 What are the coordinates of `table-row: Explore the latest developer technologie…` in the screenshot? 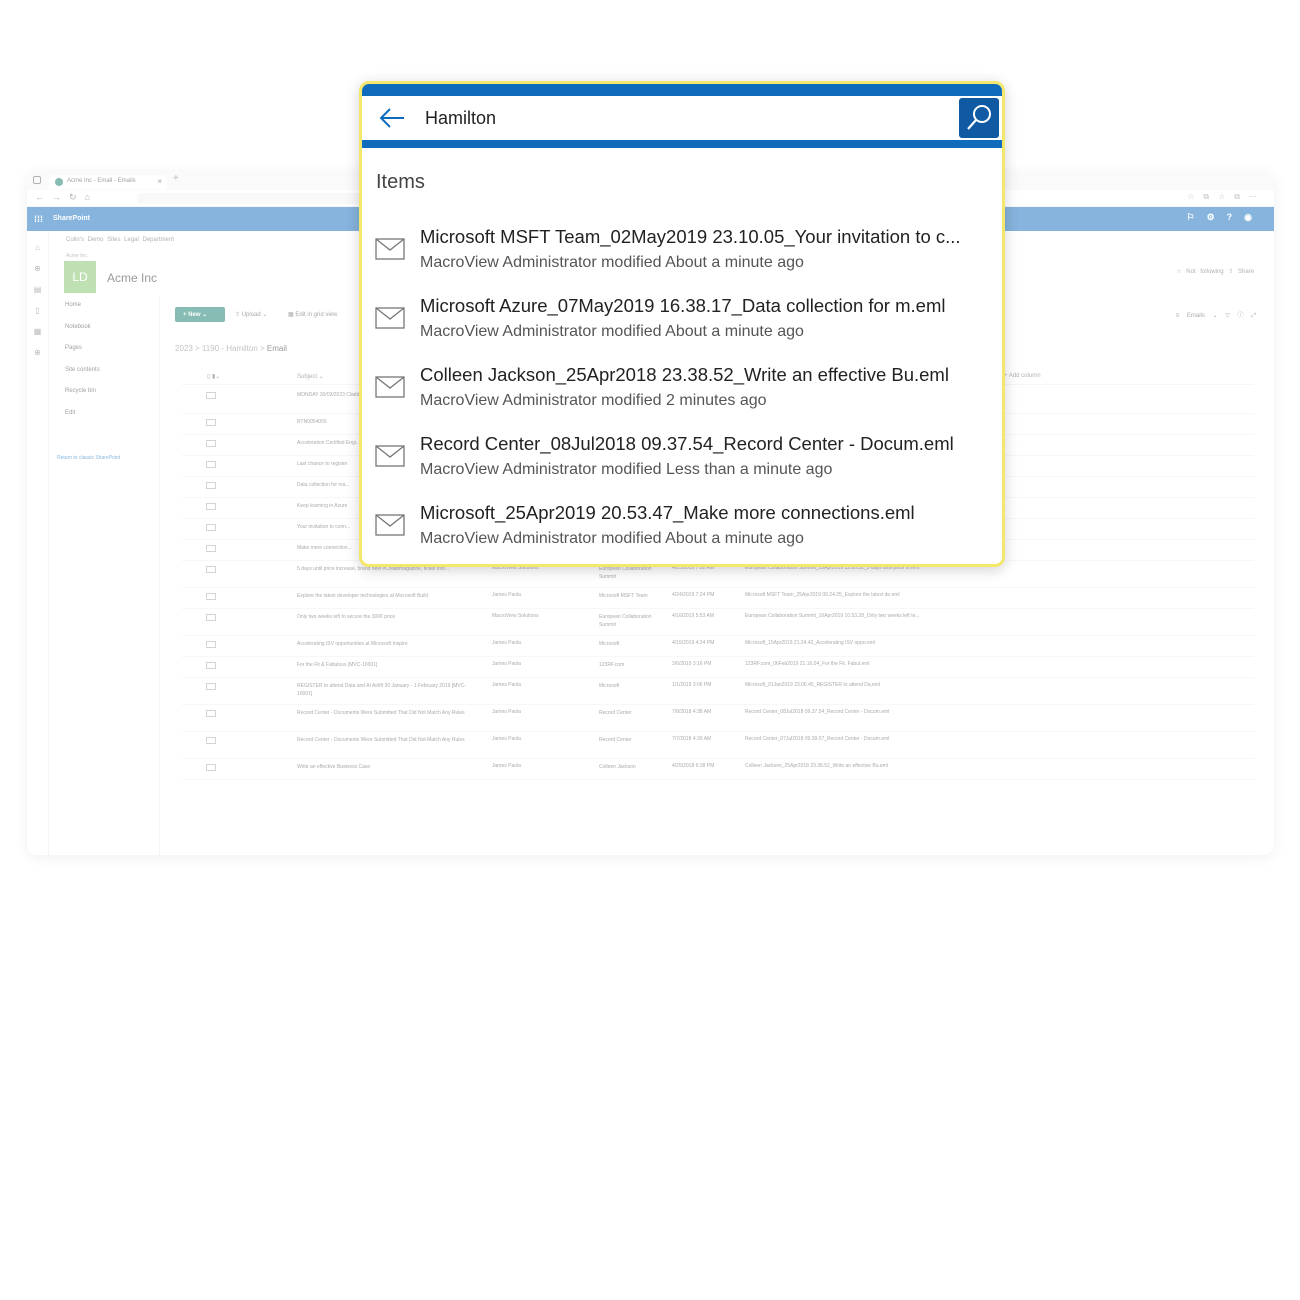 It's located at (718, 598).